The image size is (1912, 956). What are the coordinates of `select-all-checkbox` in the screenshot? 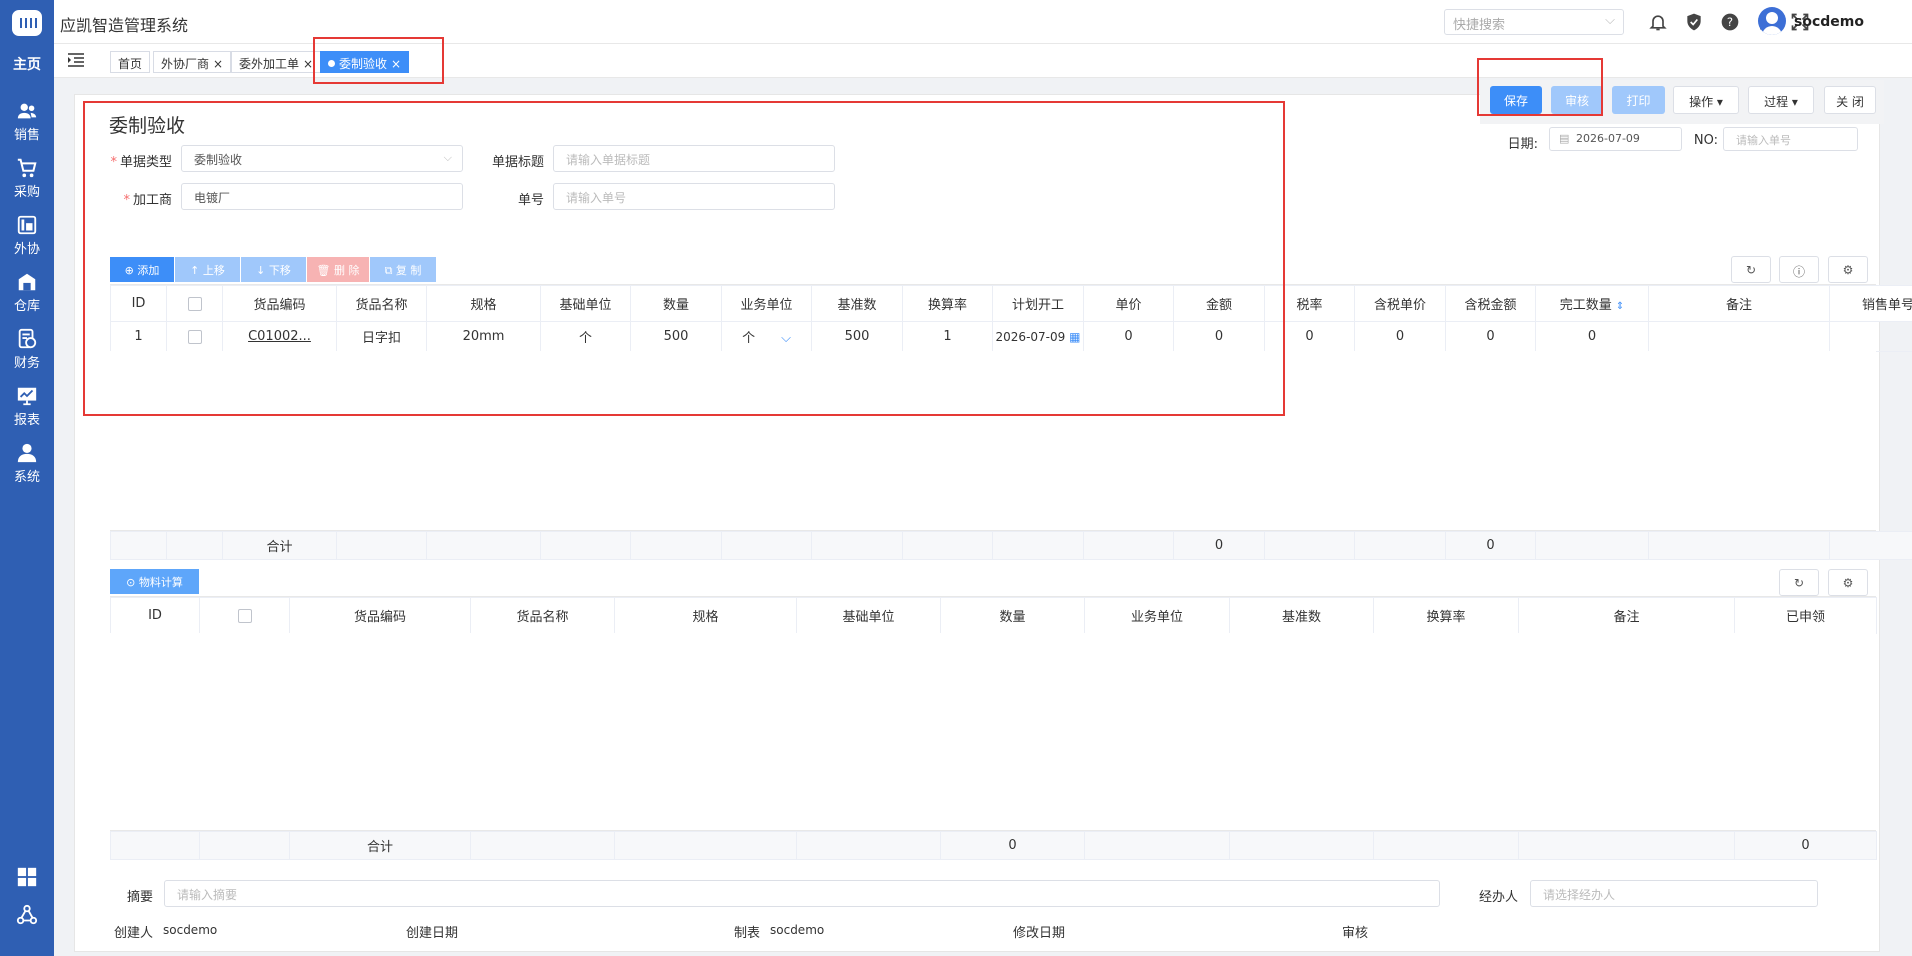 It's located at (244, 615).